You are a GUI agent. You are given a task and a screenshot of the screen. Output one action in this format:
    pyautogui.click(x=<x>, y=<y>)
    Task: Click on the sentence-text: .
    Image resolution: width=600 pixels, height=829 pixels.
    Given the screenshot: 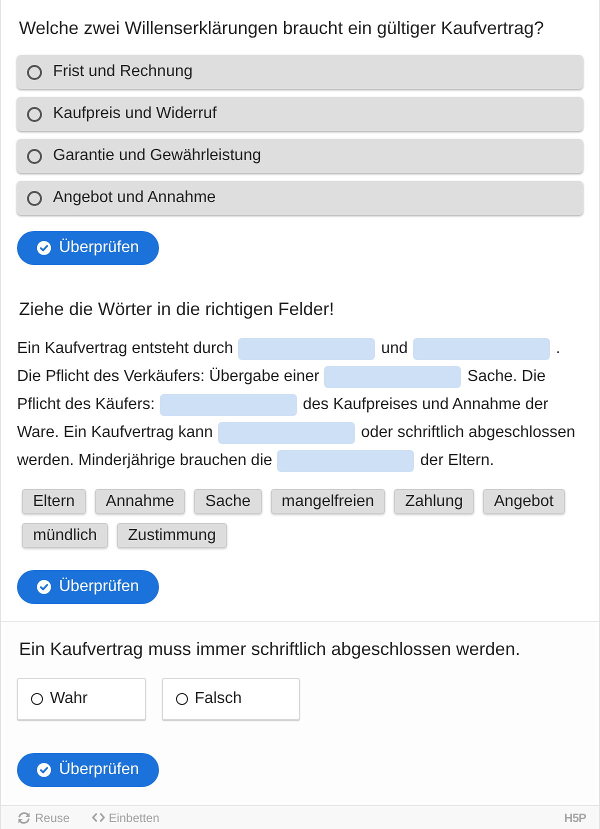 What is the action you would take?
    pyautogui.click(x=558, y=349)
    